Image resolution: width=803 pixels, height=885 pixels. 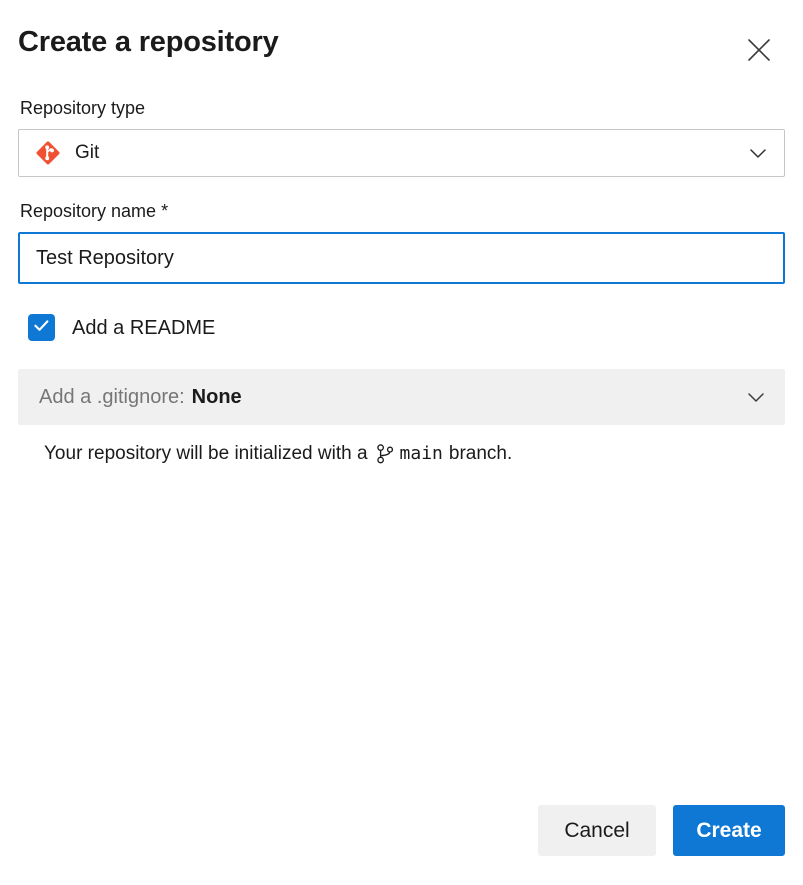 What do you see at coordinates (216, 397) in the screenshot?
I see `gitignore-value: None` at bounding box center [216, 397].